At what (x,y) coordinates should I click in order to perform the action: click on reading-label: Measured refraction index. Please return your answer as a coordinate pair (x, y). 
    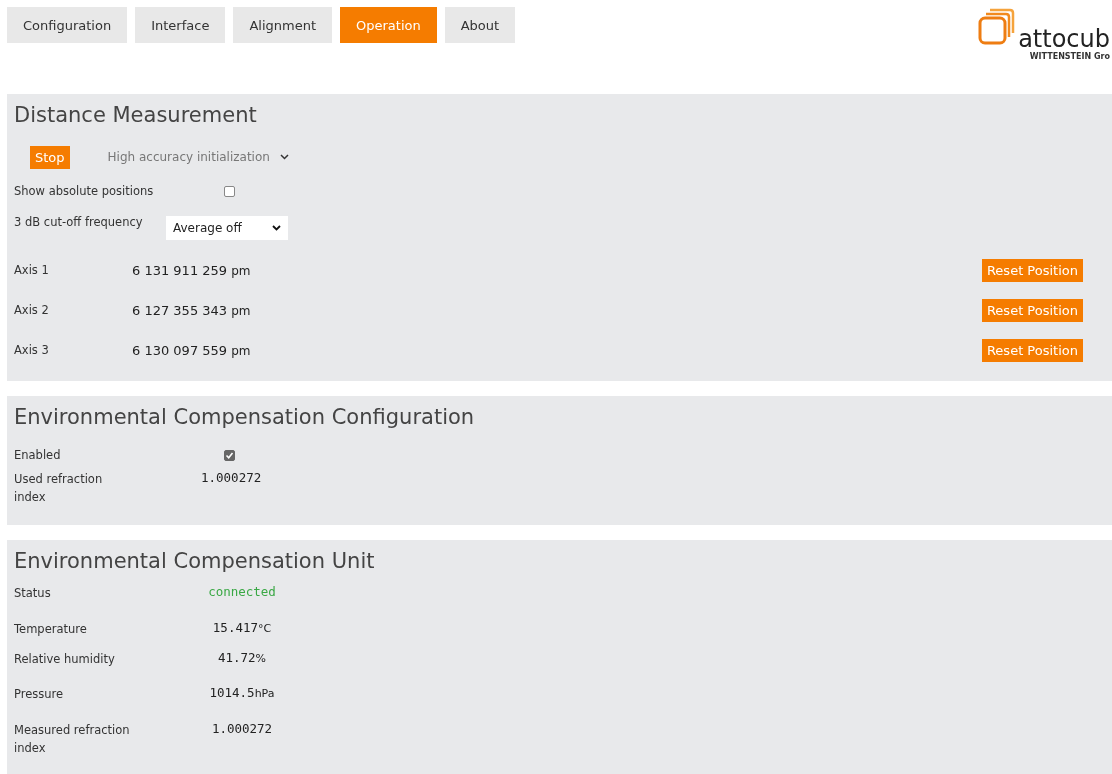
    Looking at the image, I should click on (72, 739).